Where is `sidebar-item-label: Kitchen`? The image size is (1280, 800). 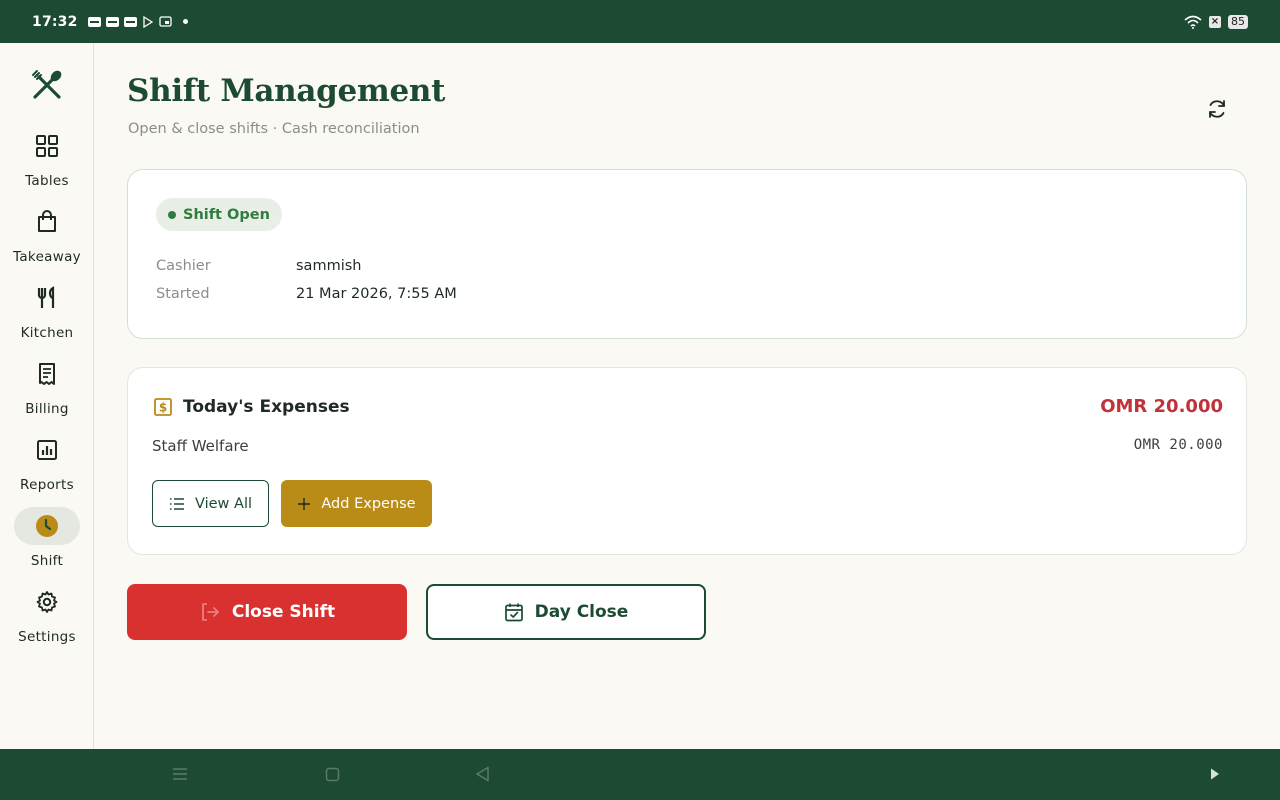 sidebar-item-label: Kitchen is located at coordinates (47, 333).